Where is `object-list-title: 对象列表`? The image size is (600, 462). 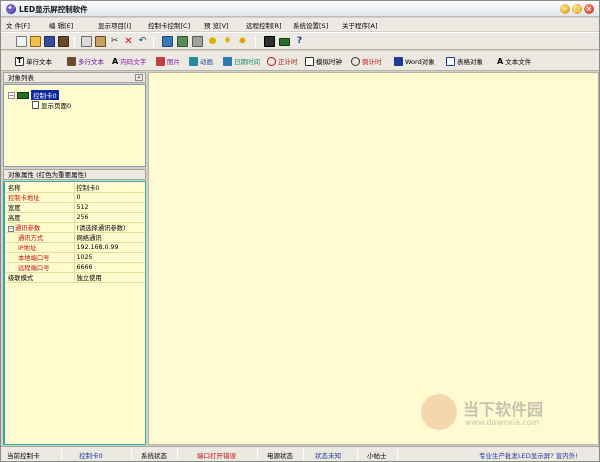 object-list-title: 对象列表 is located at coordinates (21, 78).